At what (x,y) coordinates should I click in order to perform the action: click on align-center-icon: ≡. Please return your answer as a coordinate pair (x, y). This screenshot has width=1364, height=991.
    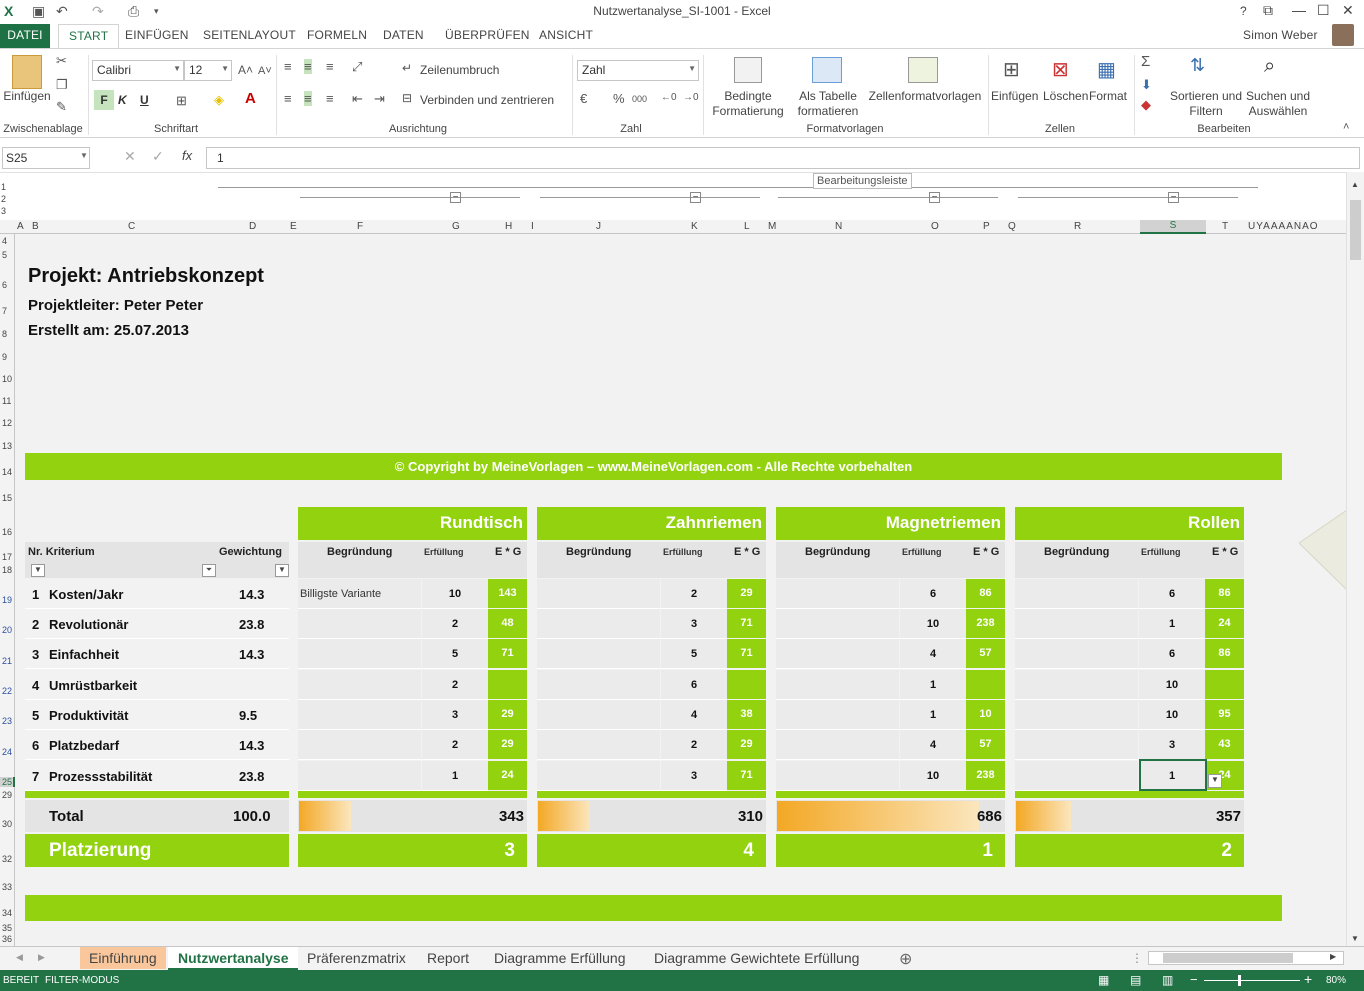
    Looking at the image, I should click on (308, 98).